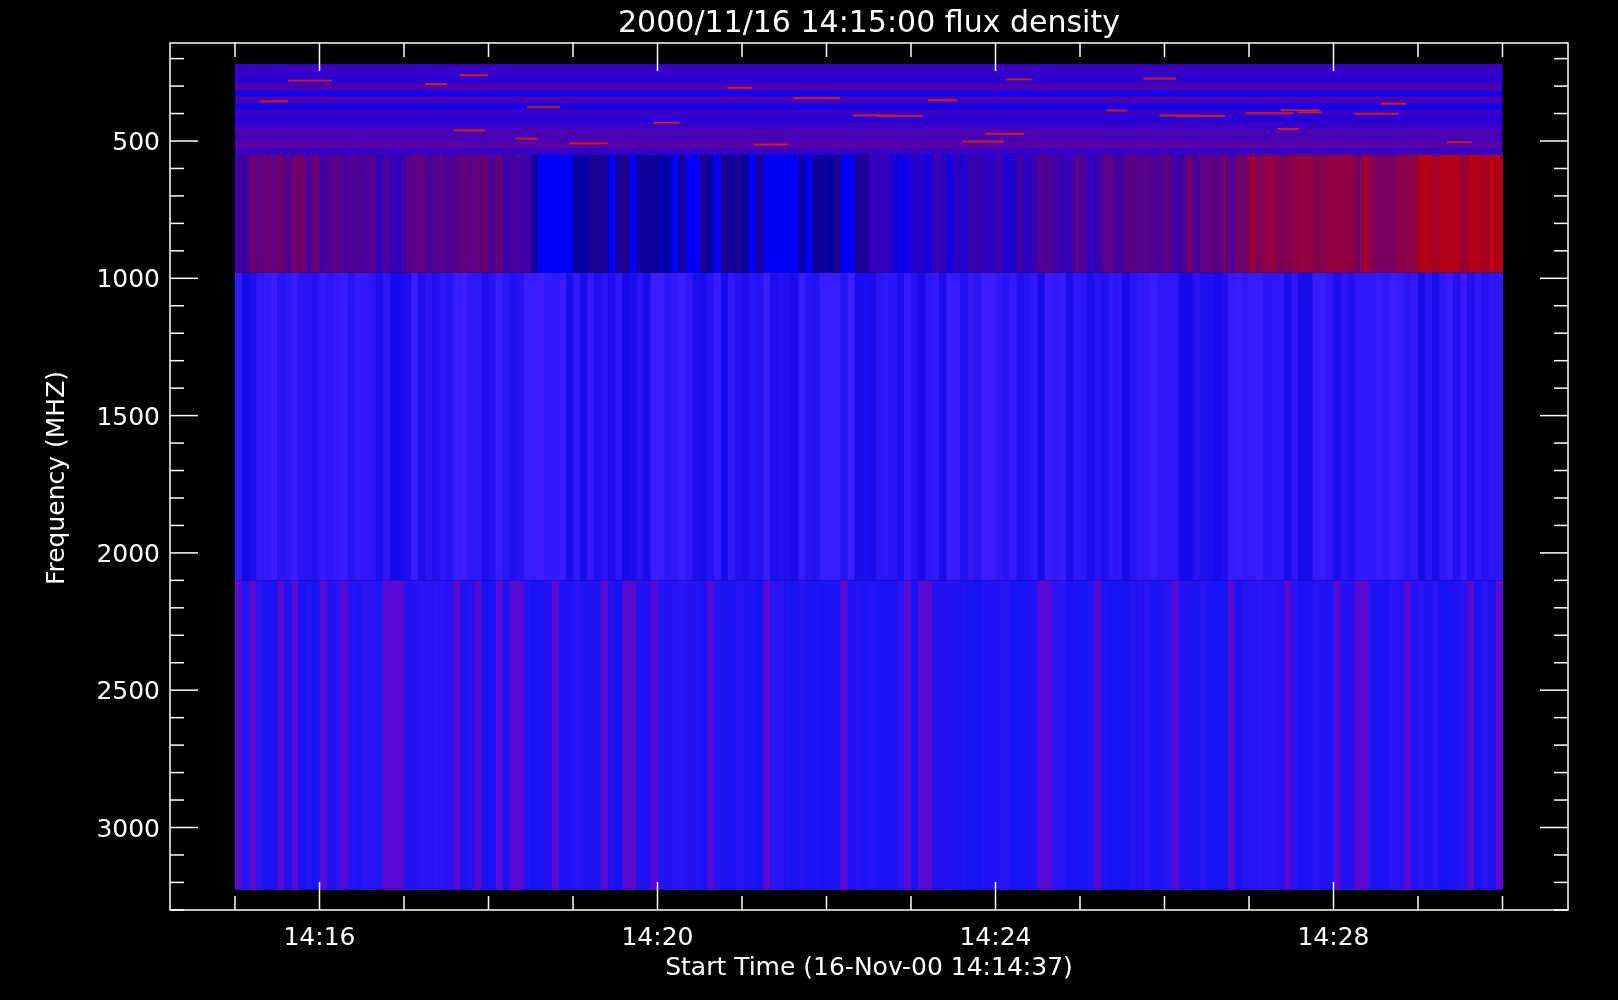 This screenshot has height=1000, width=1618. Describe the element at coordinates (128, 279) in the screenshot. I see `y-tick-label: 1000` at that location.